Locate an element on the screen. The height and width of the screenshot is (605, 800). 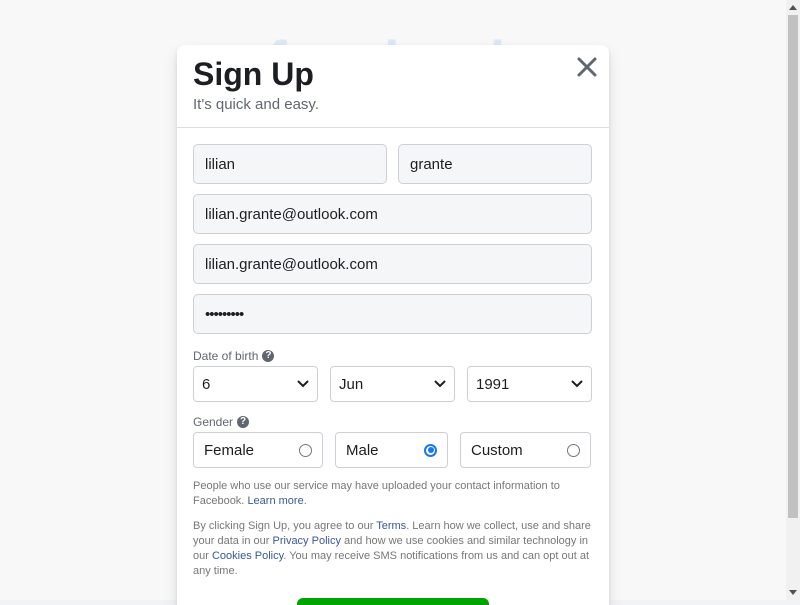
dob-year-select: 1991 is located at coordinates (529, 384).